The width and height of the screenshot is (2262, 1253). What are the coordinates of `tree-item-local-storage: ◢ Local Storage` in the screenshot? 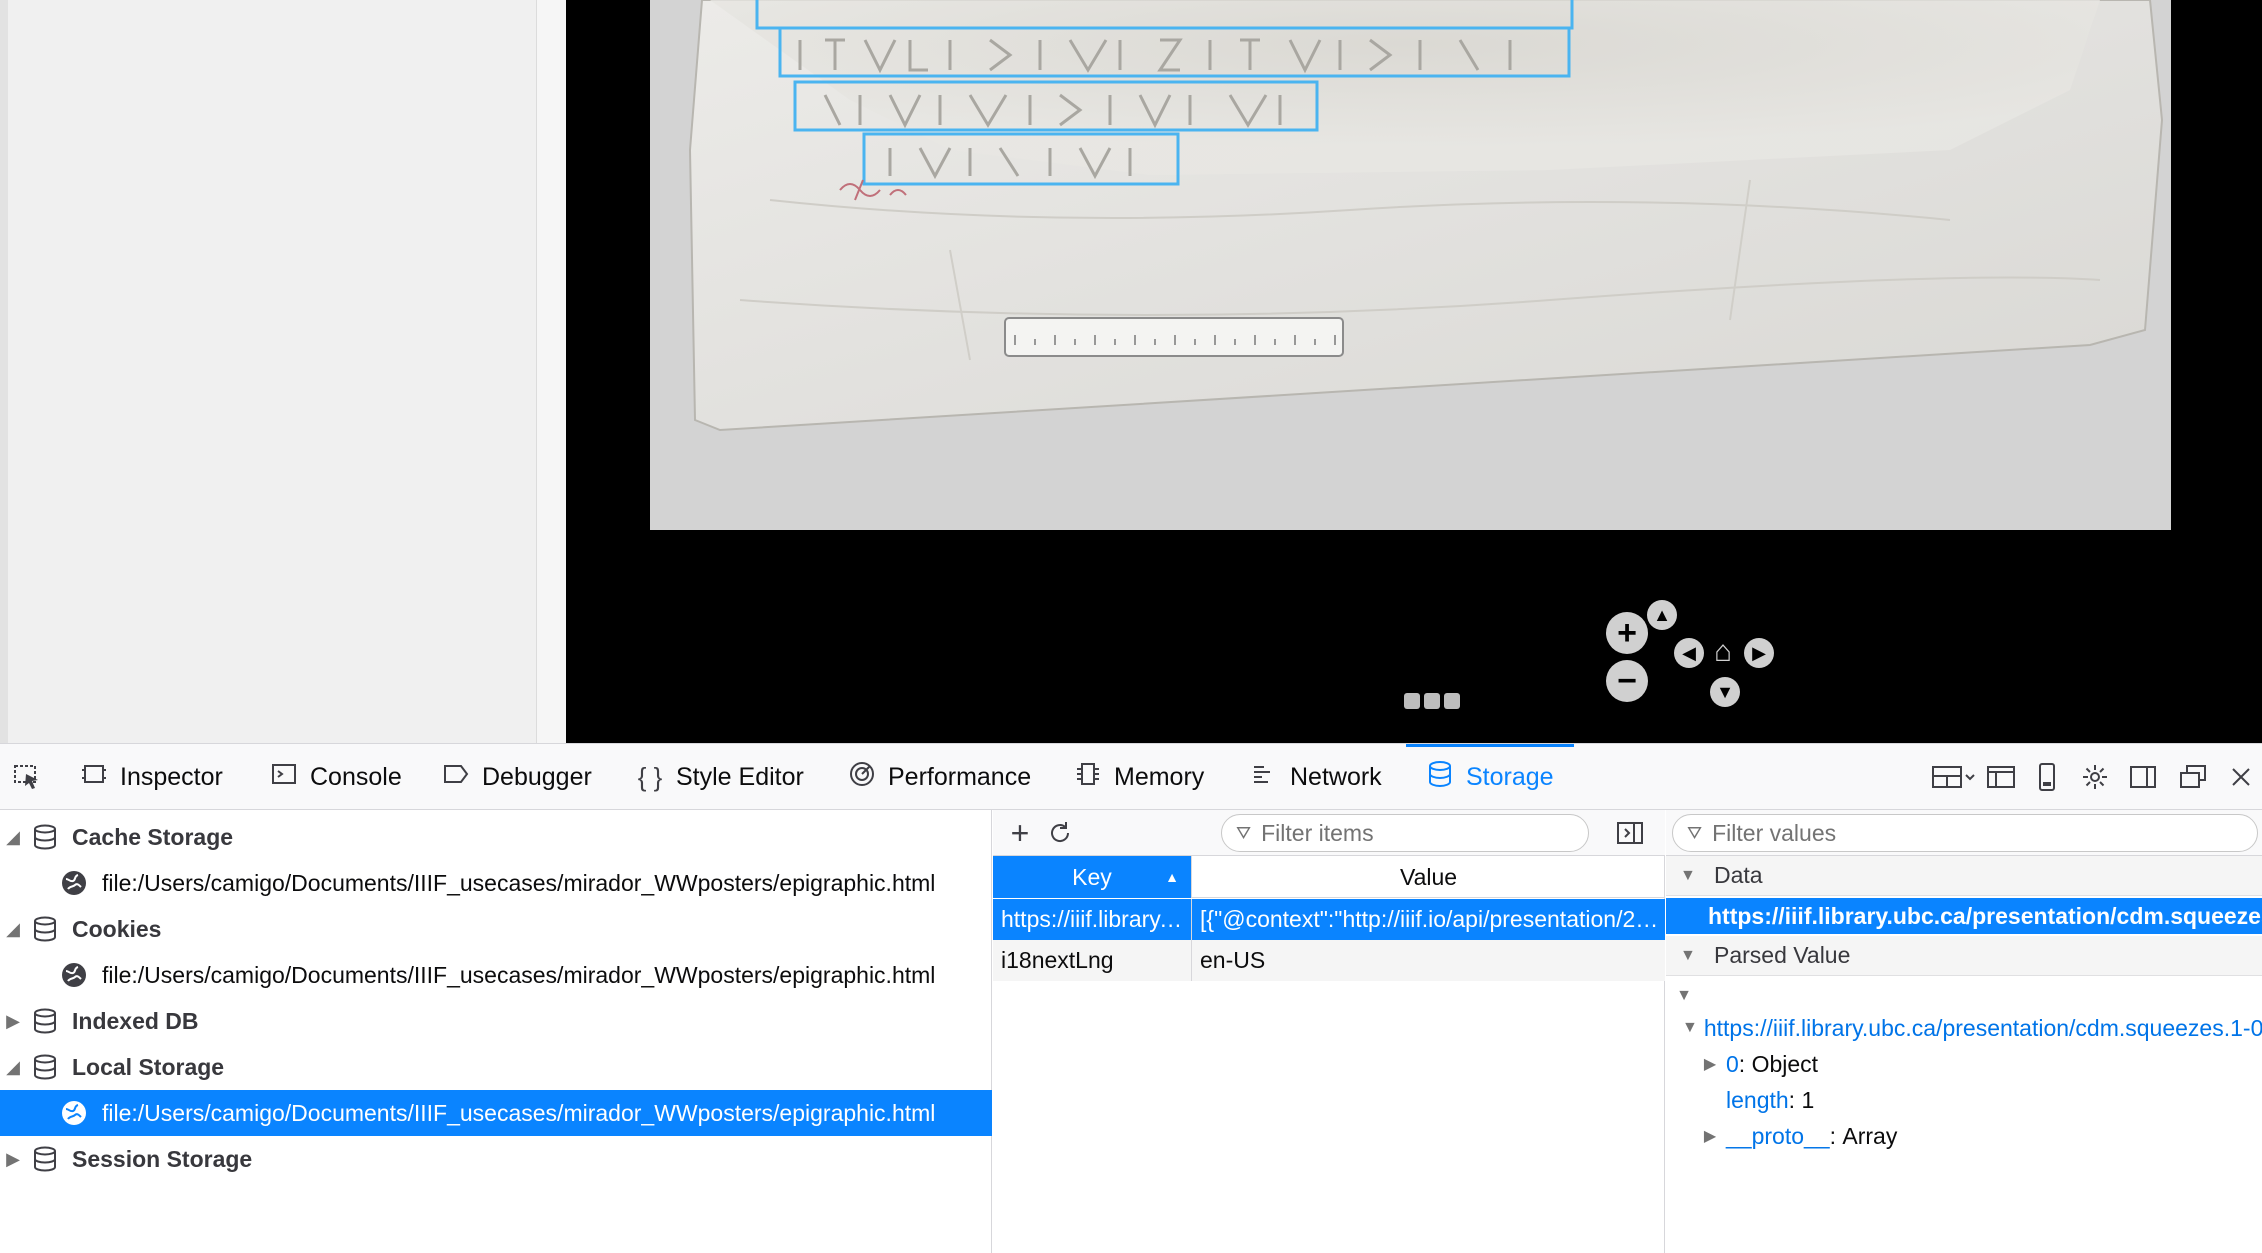 It's located at (496, 1067).